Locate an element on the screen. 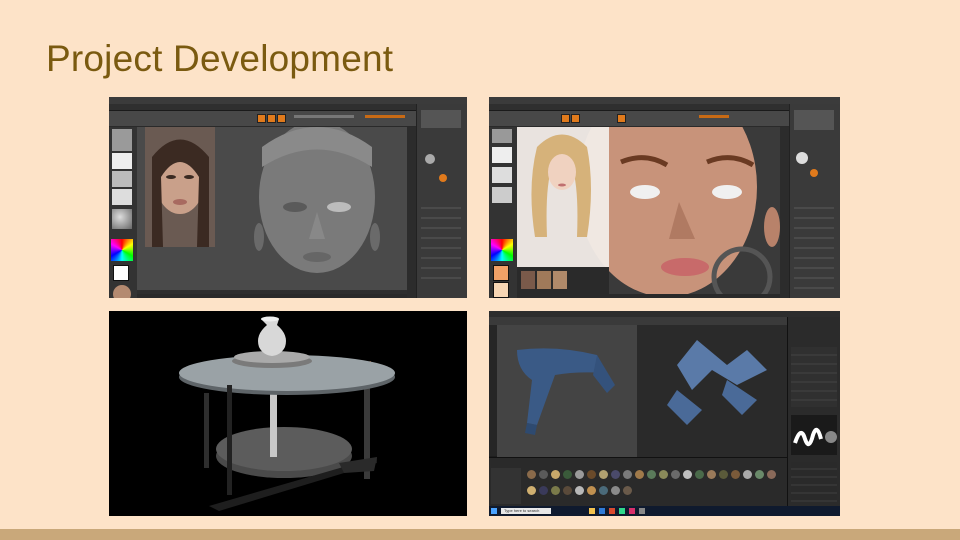  edge-icon is located at coordinates (602, 511).